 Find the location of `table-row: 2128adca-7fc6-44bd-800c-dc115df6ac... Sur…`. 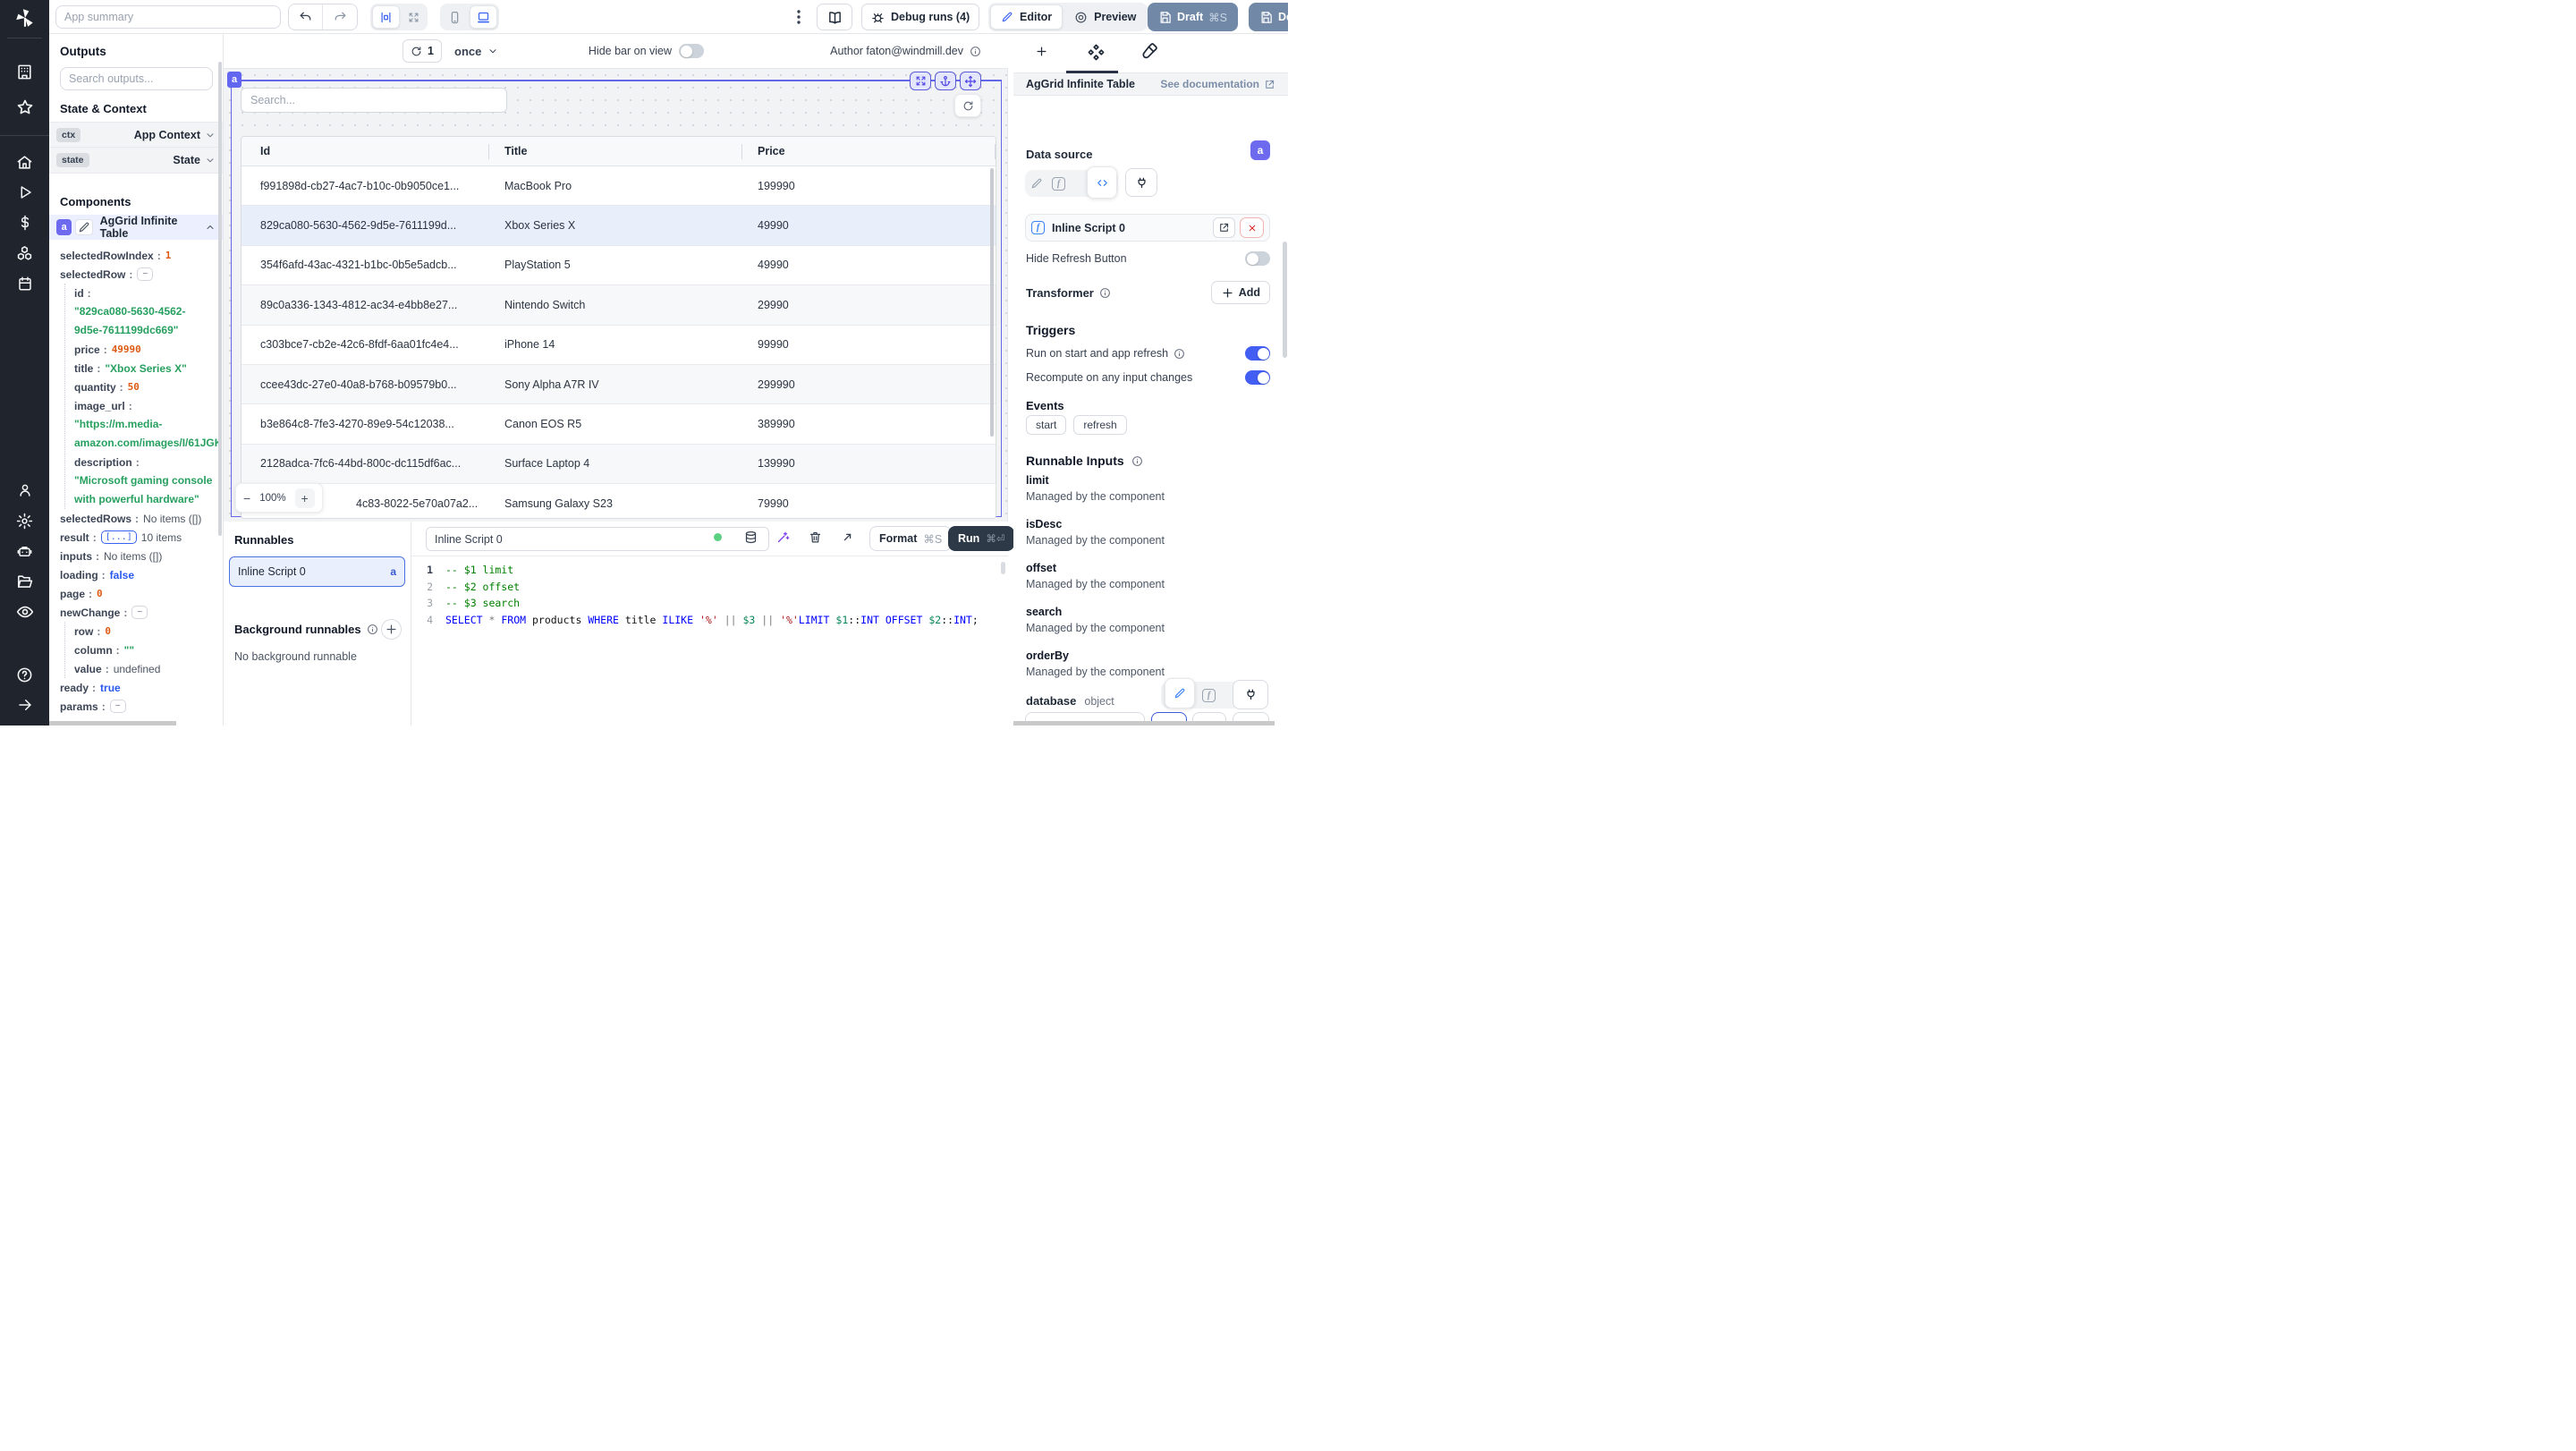

table-row: 2128adca-7fc6-44bd-800c-dc115df6ac... Sur… is located at coordinates (619, 465).